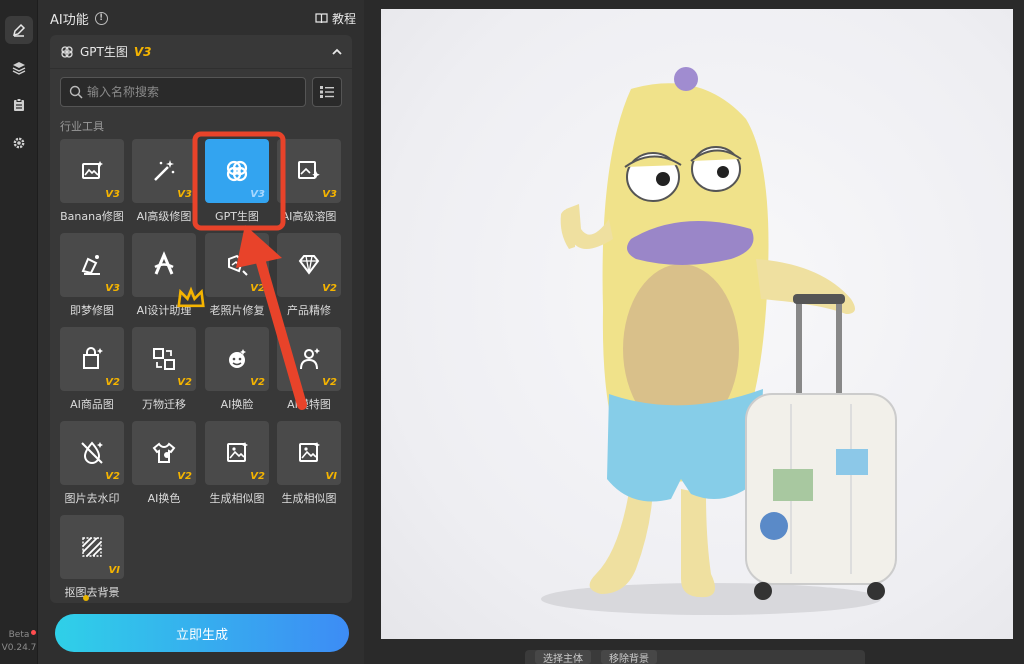 The height and width of the screenshot is (664, 1024). I want to click on chevron-up-icon, so click(337, 52).